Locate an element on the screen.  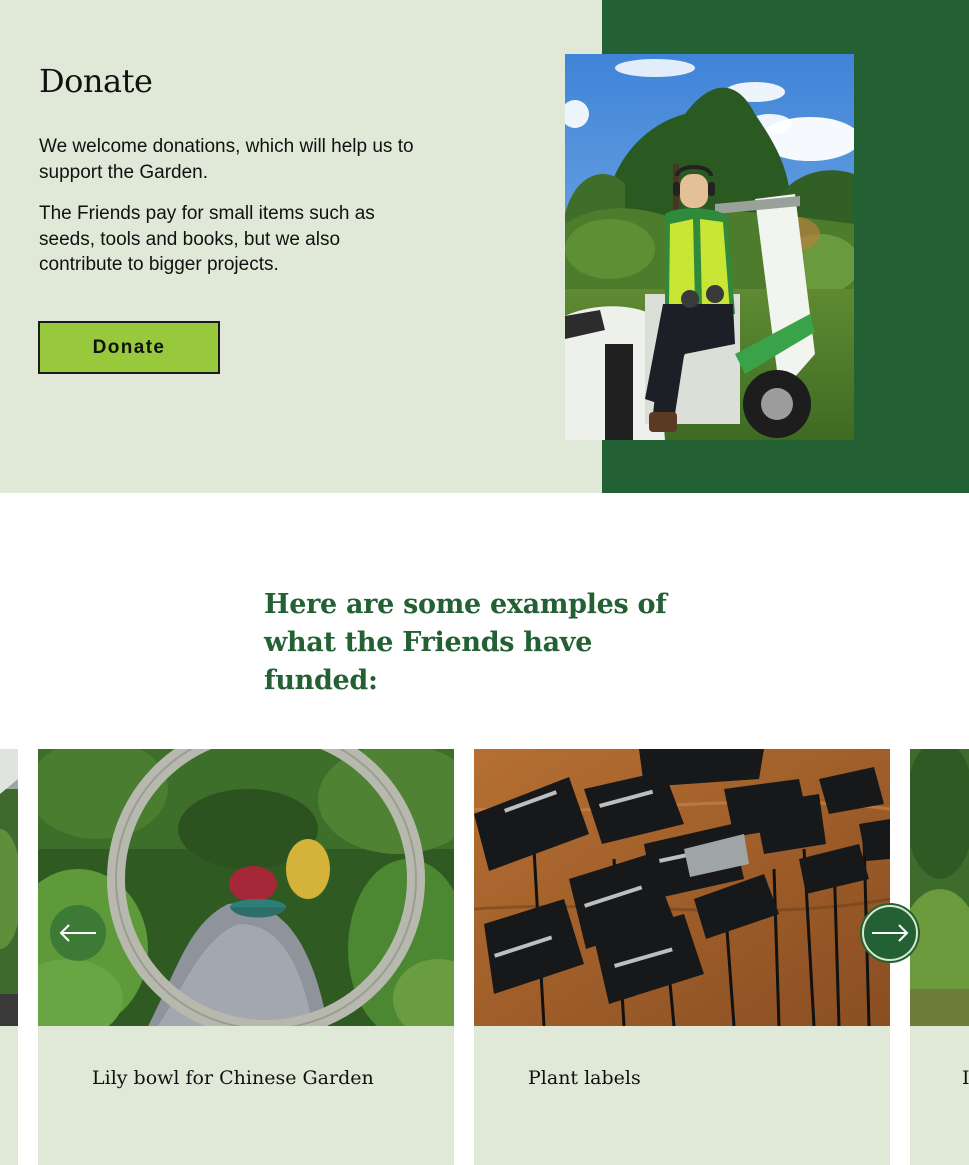
partial-card-title: I is located at coordinates (965, 1078).